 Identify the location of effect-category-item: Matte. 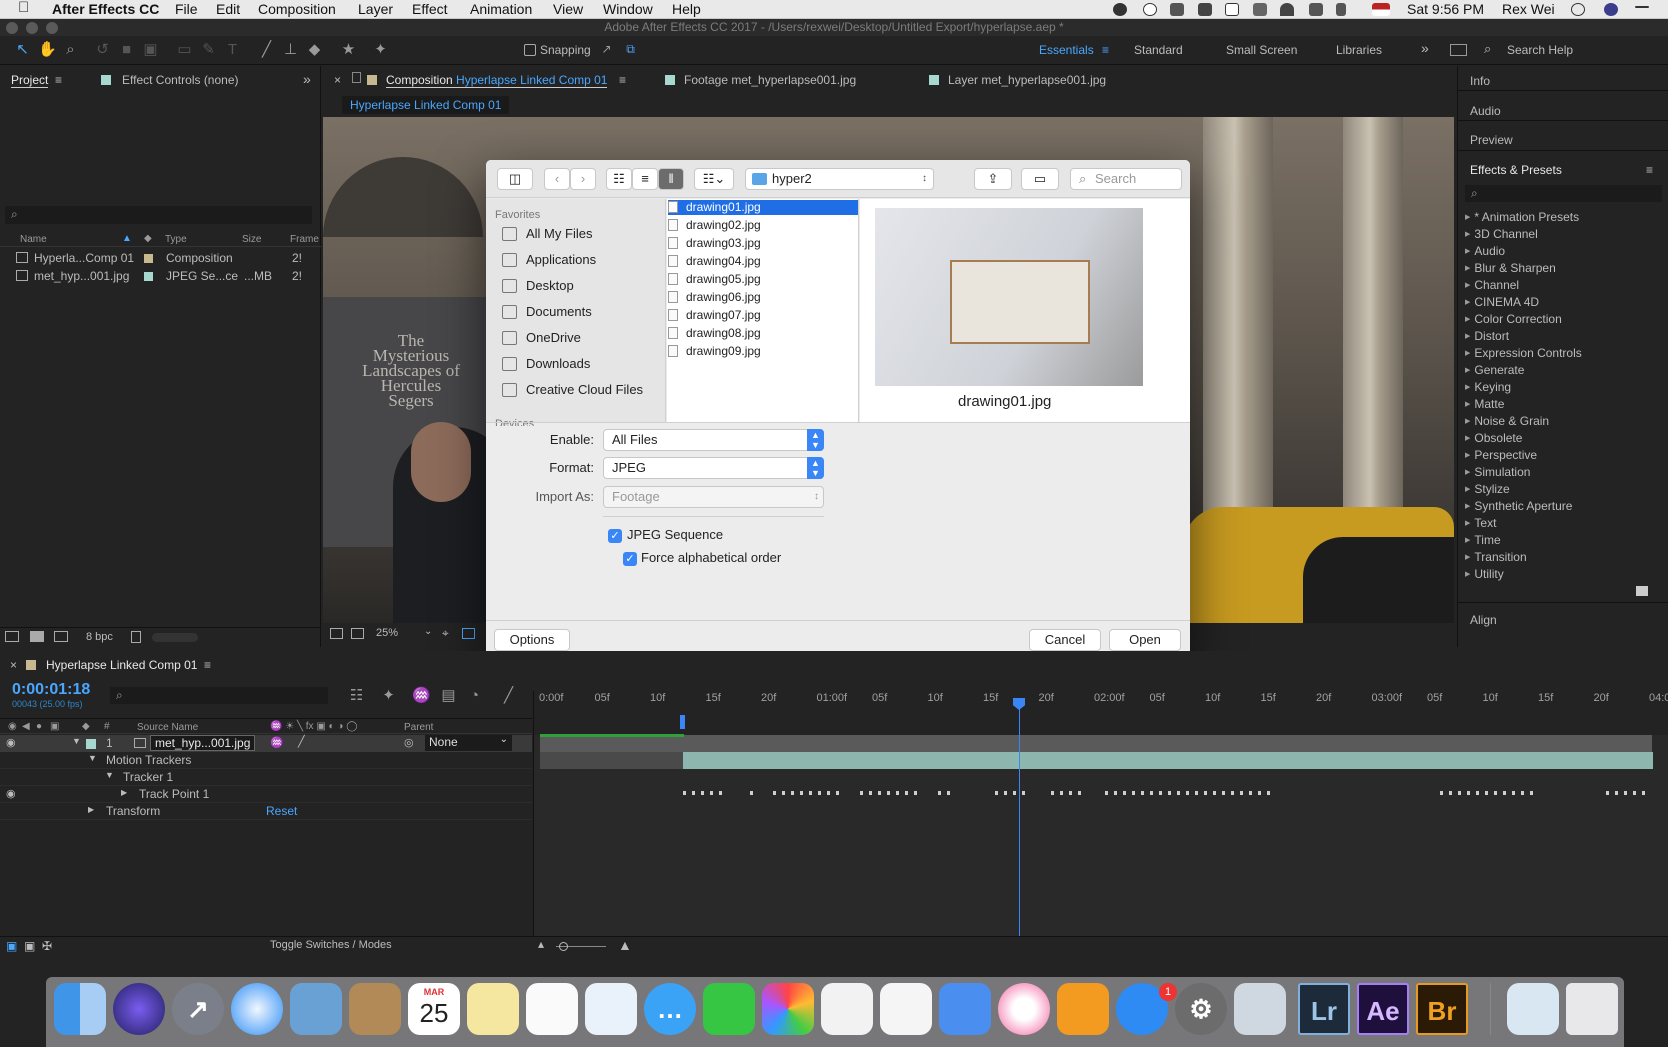
(1484, 404).